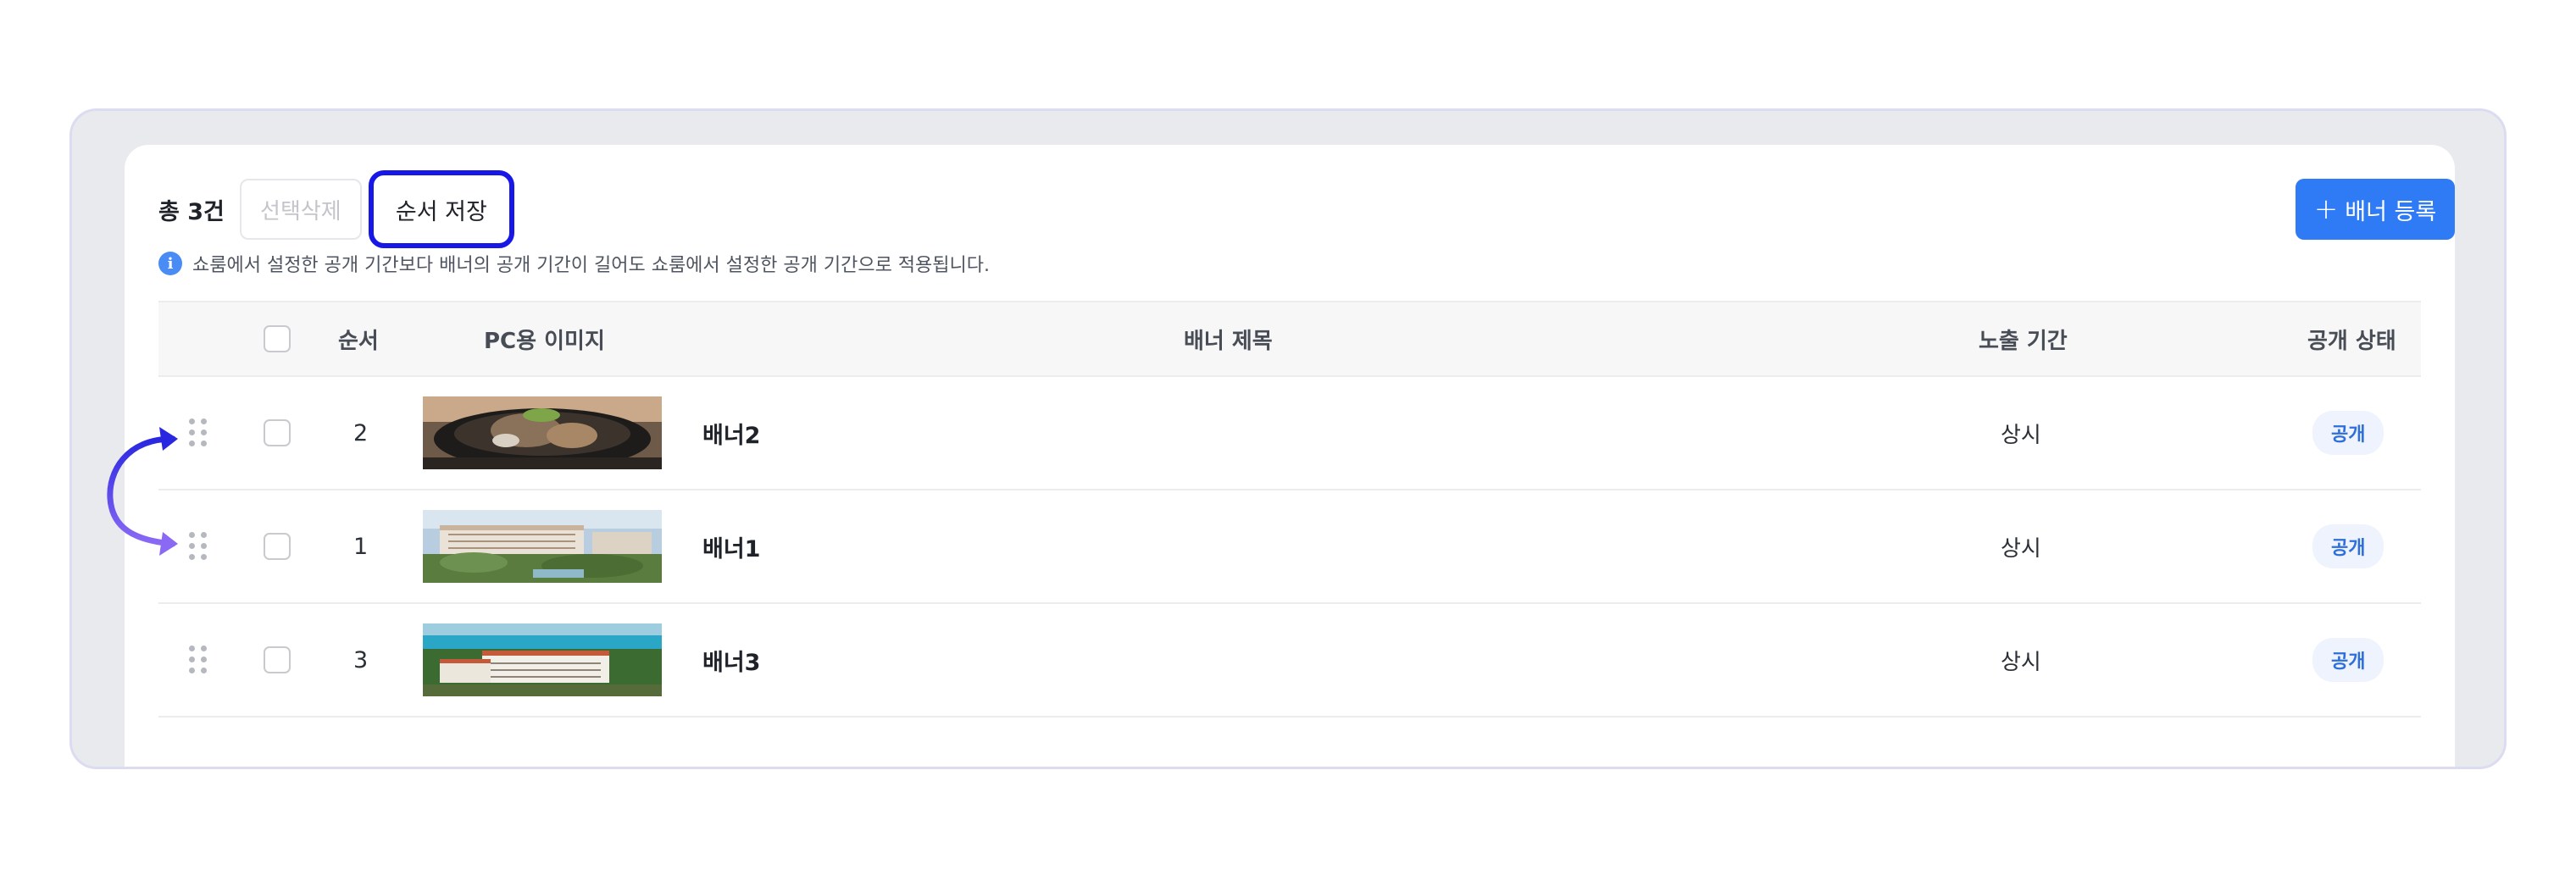  I want to click on row-order: 3, so click(361, 659).